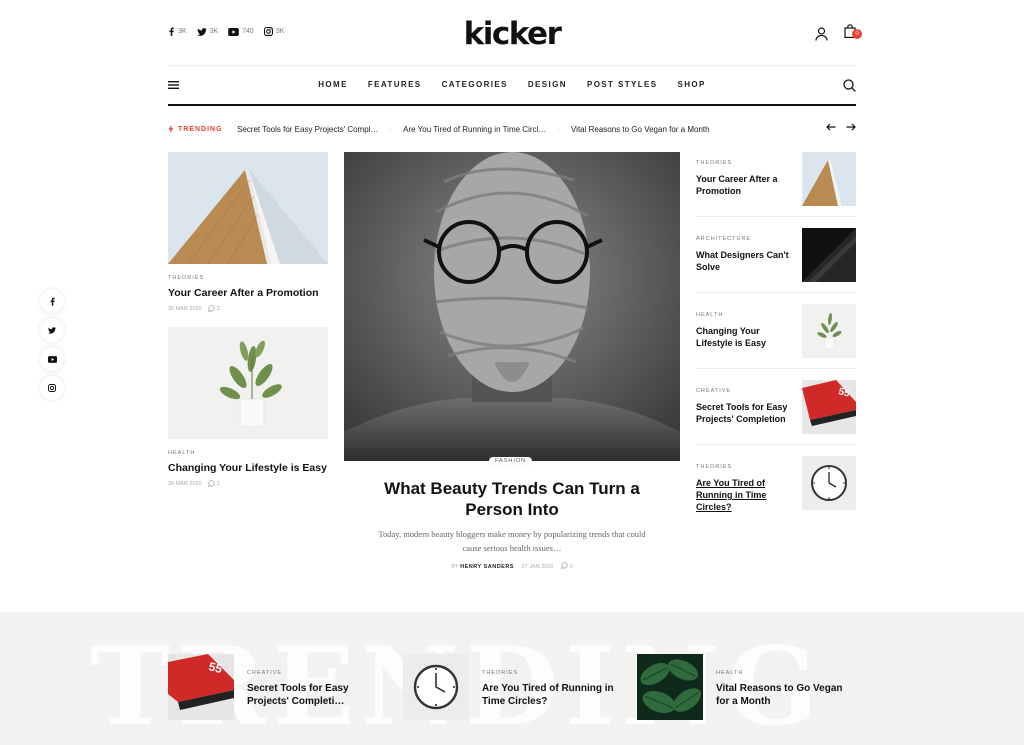 This screenshot has height=745, width=1024. Describe the element at coordinates (201, 31) in the screenshot. I see `twitter-icon` at that location.